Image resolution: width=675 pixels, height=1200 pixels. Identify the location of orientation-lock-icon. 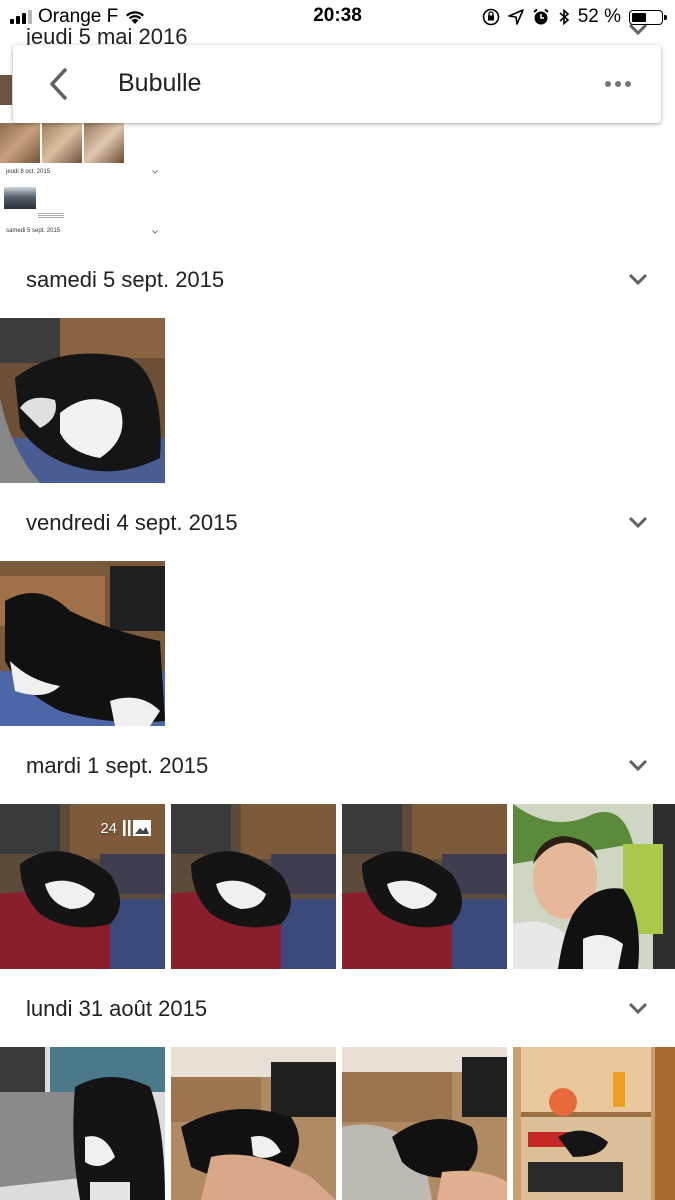
(490, 17).